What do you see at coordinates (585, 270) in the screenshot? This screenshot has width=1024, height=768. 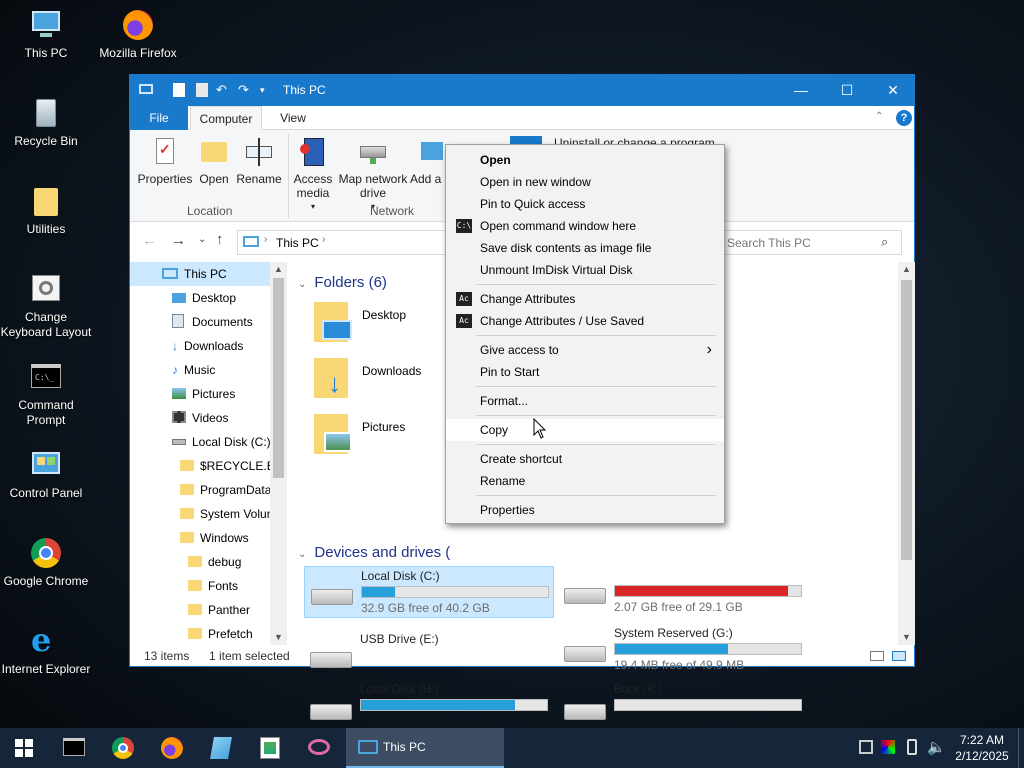 I see `menu-item-unmount-imdisk-virtual-disk: Unmount ImDisk Virtual Disk` at bounding box center [585, 270].